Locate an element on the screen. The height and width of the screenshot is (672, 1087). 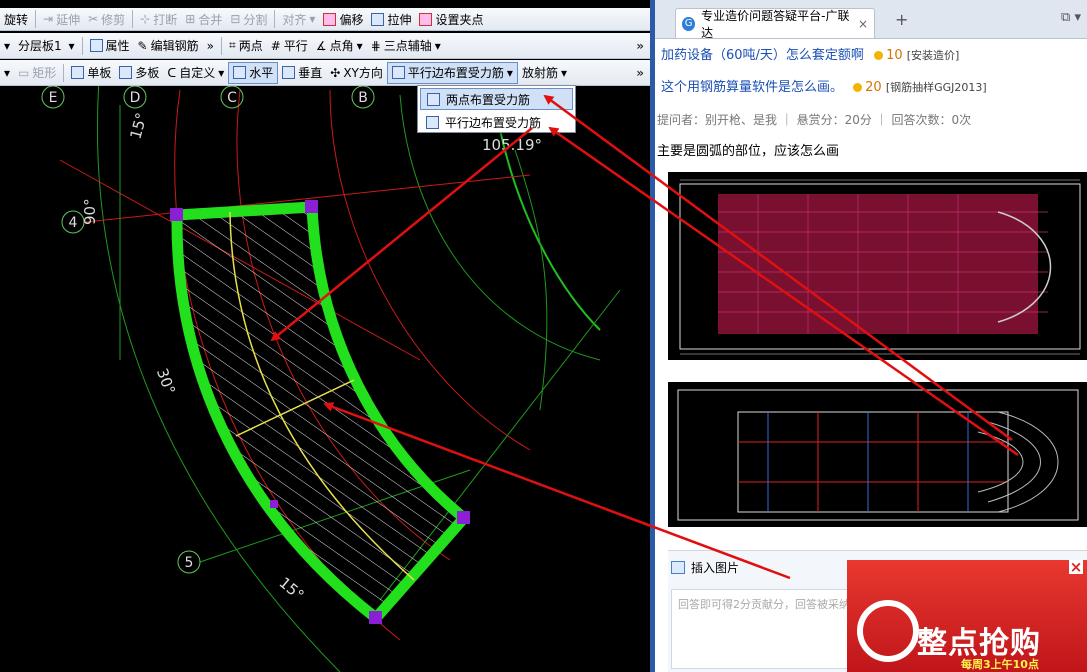
angle-label-15-bottom: 15° is located at coordinates (292, 588).